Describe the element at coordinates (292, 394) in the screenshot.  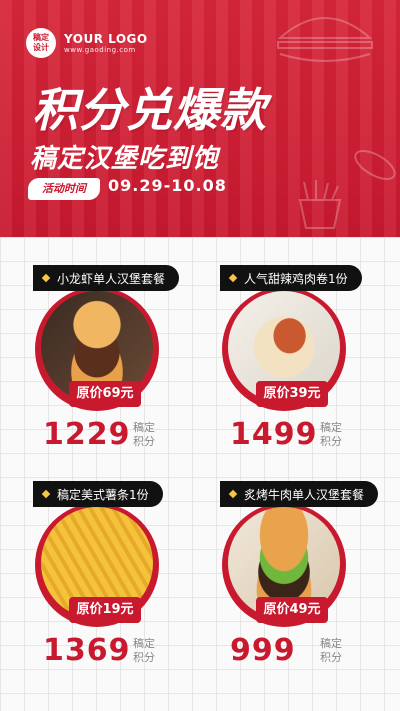
I see `original-price: 原价39元` at that location.